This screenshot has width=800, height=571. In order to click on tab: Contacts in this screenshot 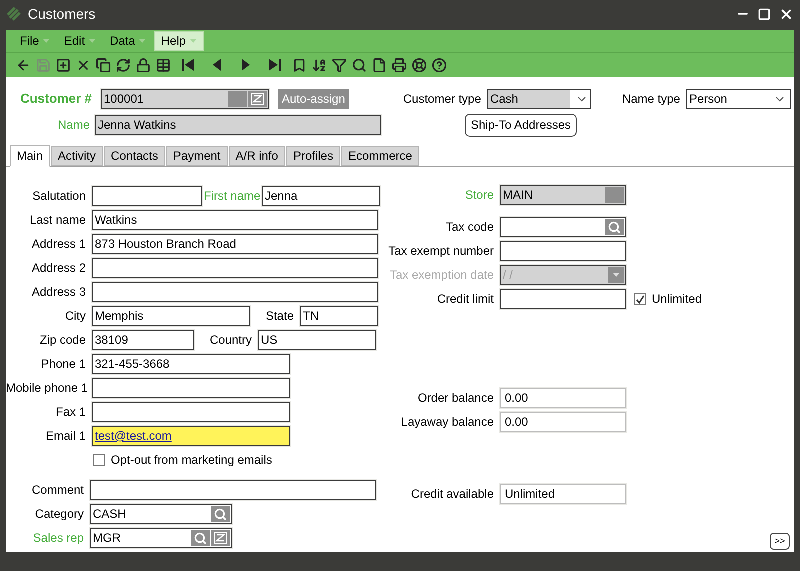, I will do `click(135, 156)`.